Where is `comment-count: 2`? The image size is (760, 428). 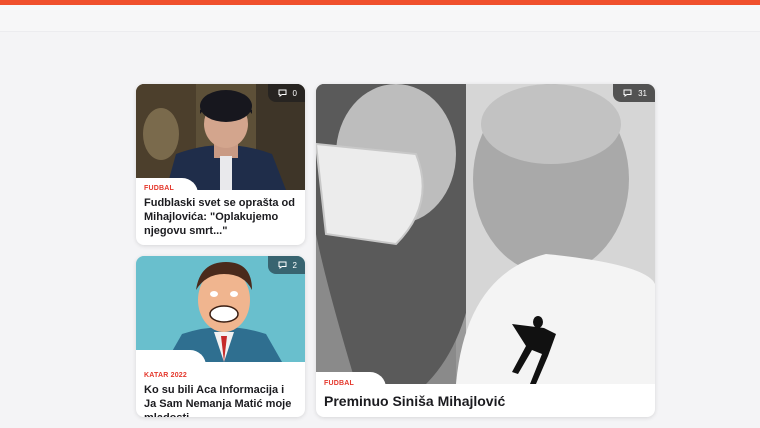
comment-count: 2 is located at coordinates (294, 265).